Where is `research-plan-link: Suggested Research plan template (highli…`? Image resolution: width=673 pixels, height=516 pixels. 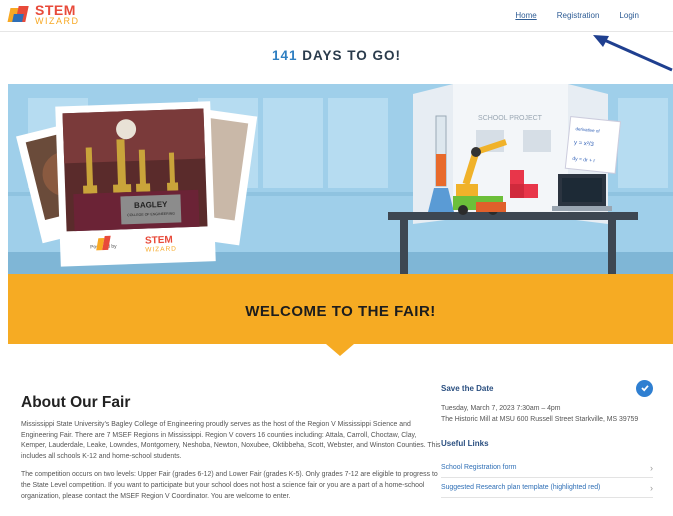
research-plan-link: Suggested Research plan template (highli… is located at coordinates (520, 487).